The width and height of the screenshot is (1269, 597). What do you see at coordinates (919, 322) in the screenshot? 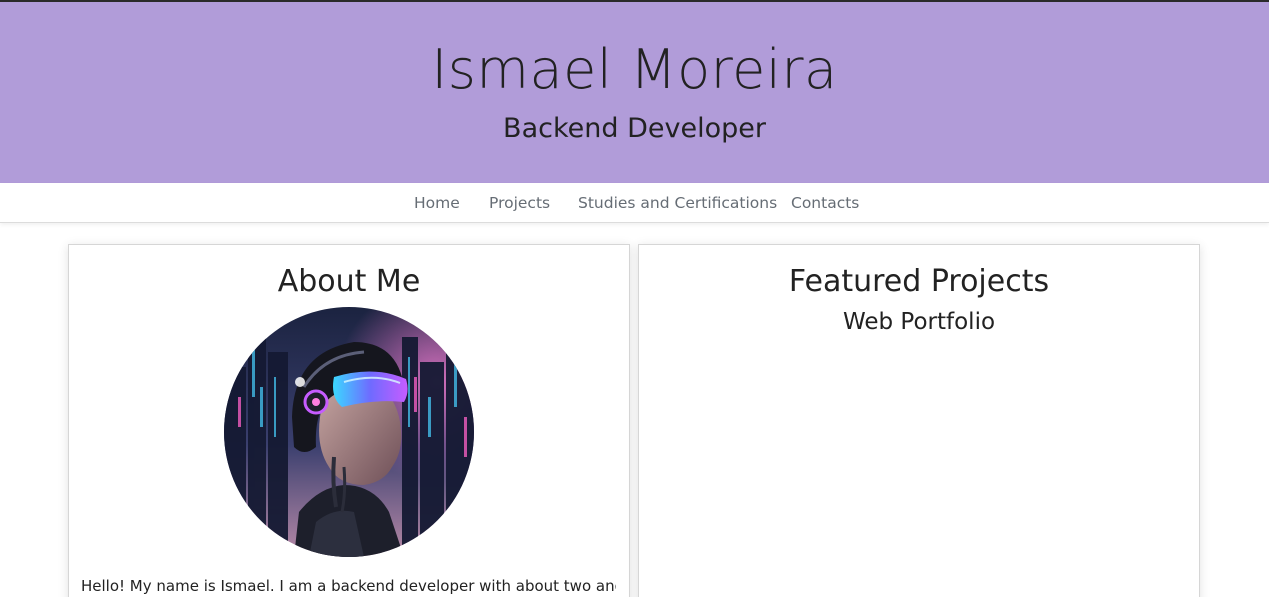
I see `project-title-web-portfolio: Web Portfolio` at bounding box center [919, 322].